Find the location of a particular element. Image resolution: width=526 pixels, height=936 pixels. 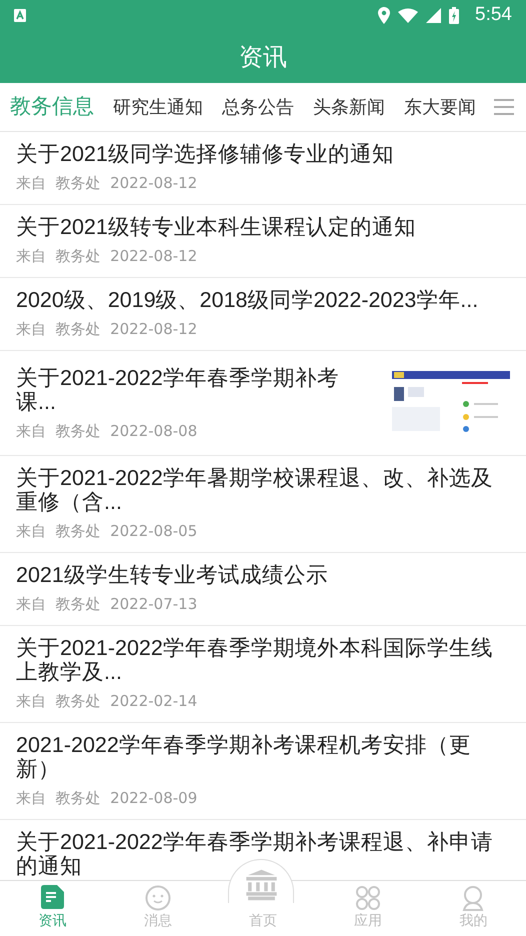

wifi-icon is located at coordinates (408, 15).